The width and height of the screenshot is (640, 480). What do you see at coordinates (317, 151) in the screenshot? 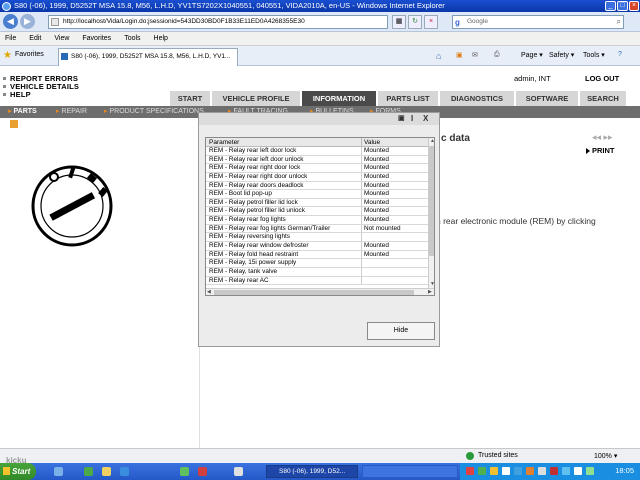
I see `table-row: REM - Relay rear left door lock Mounted` at bounding box center [317, 151].